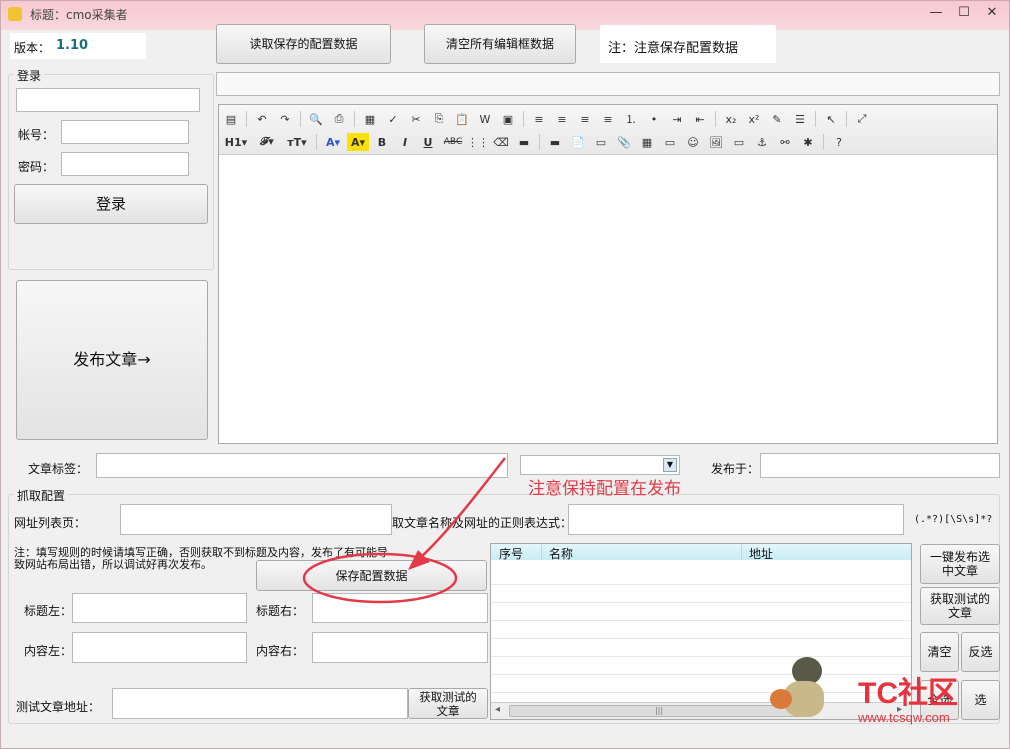  I want to click on underline-button: U, so click(428, 142).